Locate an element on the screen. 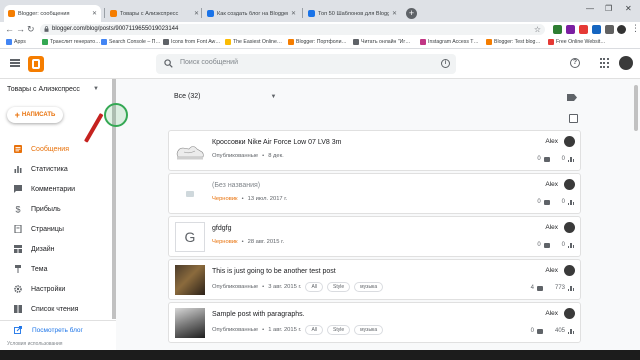 The image size is (640, 360). tab-title: Товары с Алиэкспресс is located at coordinates (149, 13).